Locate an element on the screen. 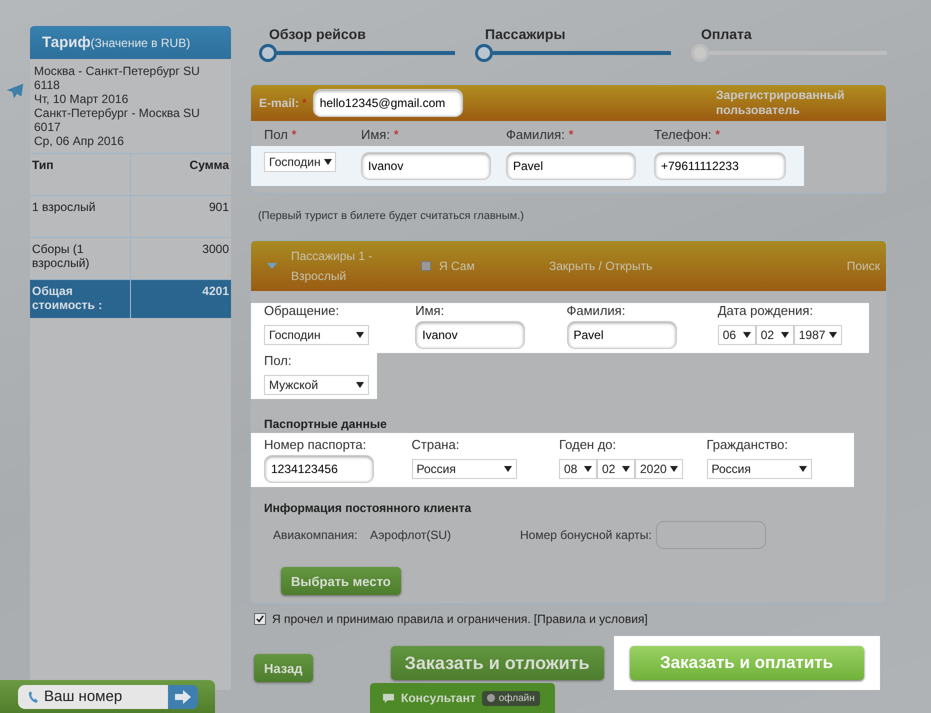  step-label: Пассажиры is located at coordinates (525, 35).